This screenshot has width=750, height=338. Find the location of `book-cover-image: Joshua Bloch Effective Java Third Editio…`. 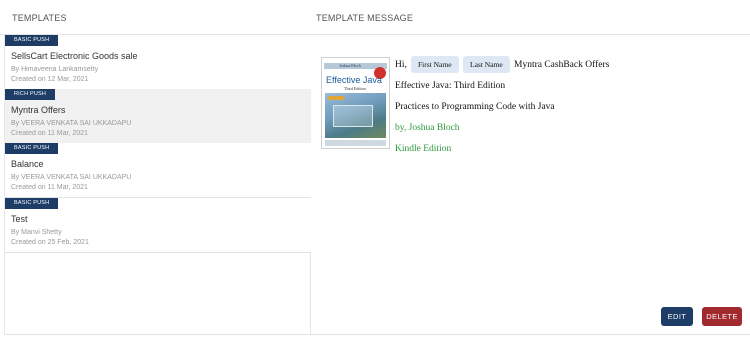

book-cover-image: Joshua Bloch Effective Java Third Editio… is located at coordinates (355, 103).